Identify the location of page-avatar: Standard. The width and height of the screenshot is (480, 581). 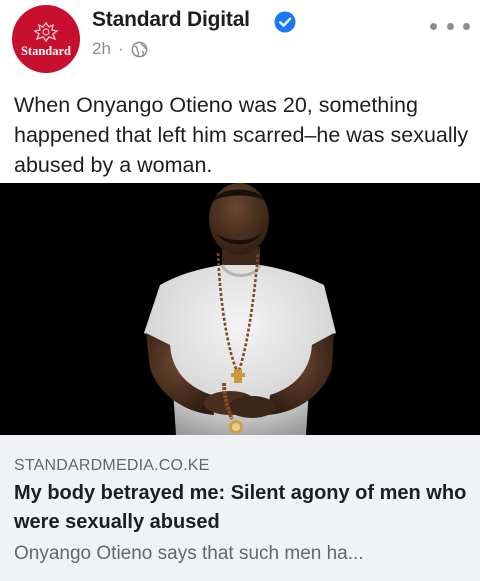
(46, 39).